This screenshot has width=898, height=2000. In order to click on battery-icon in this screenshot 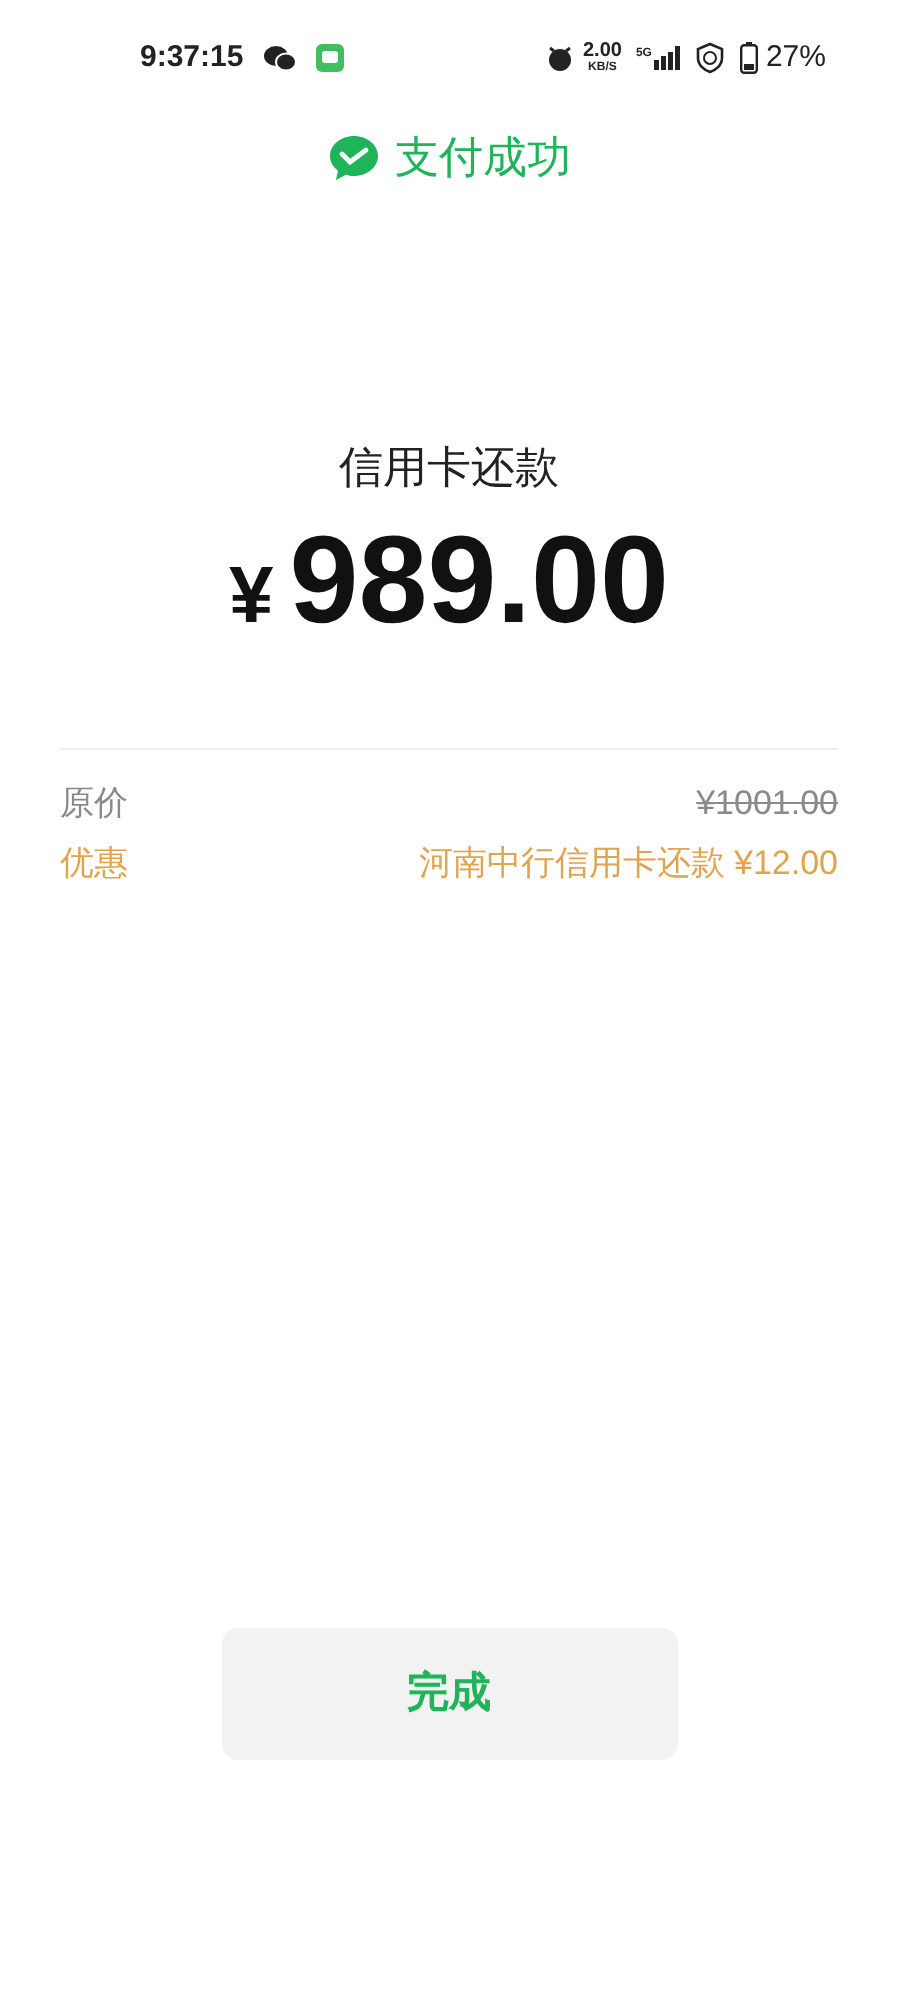, I will do `click(748, 58)`.